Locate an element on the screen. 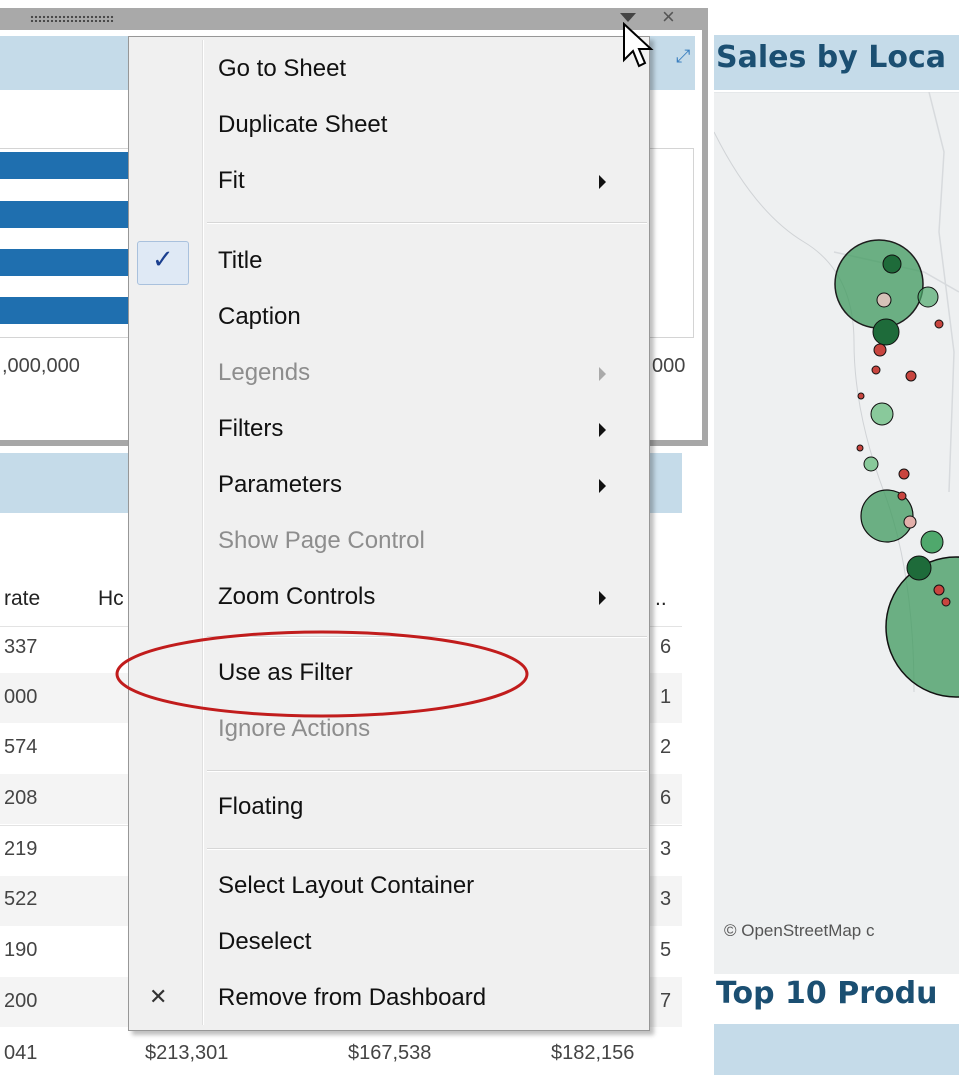  menu-item-deselect: Deselect is located at coordinates (389, 944).